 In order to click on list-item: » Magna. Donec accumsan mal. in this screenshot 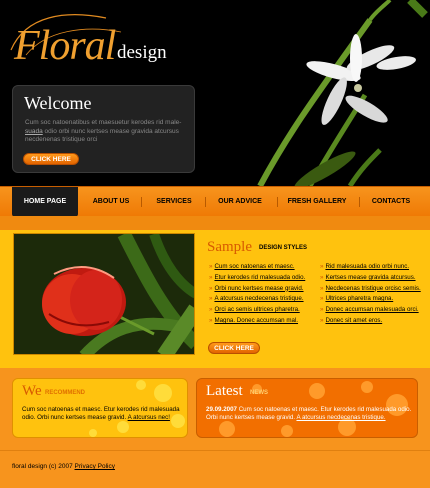, I will do `click(257, 321)`.